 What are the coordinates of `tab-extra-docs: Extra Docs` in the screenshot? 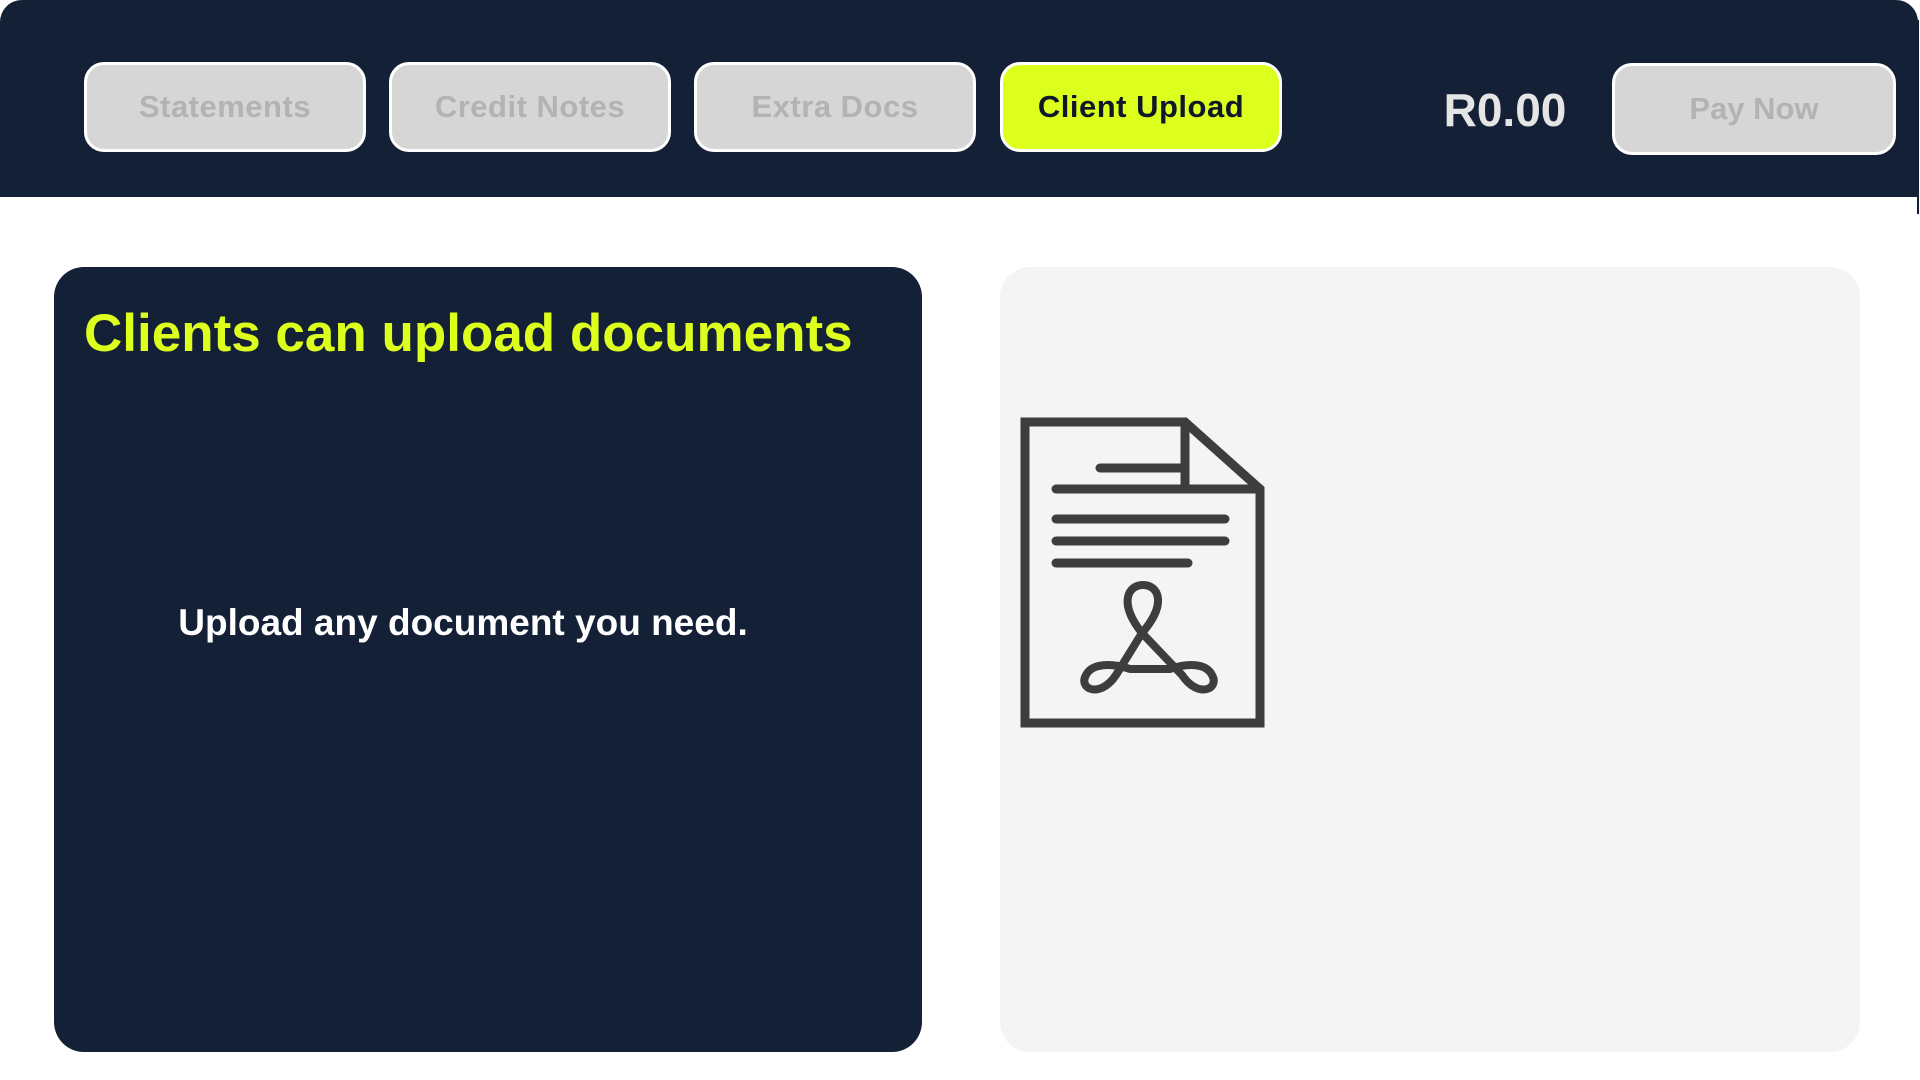 It's located at (835, 107).